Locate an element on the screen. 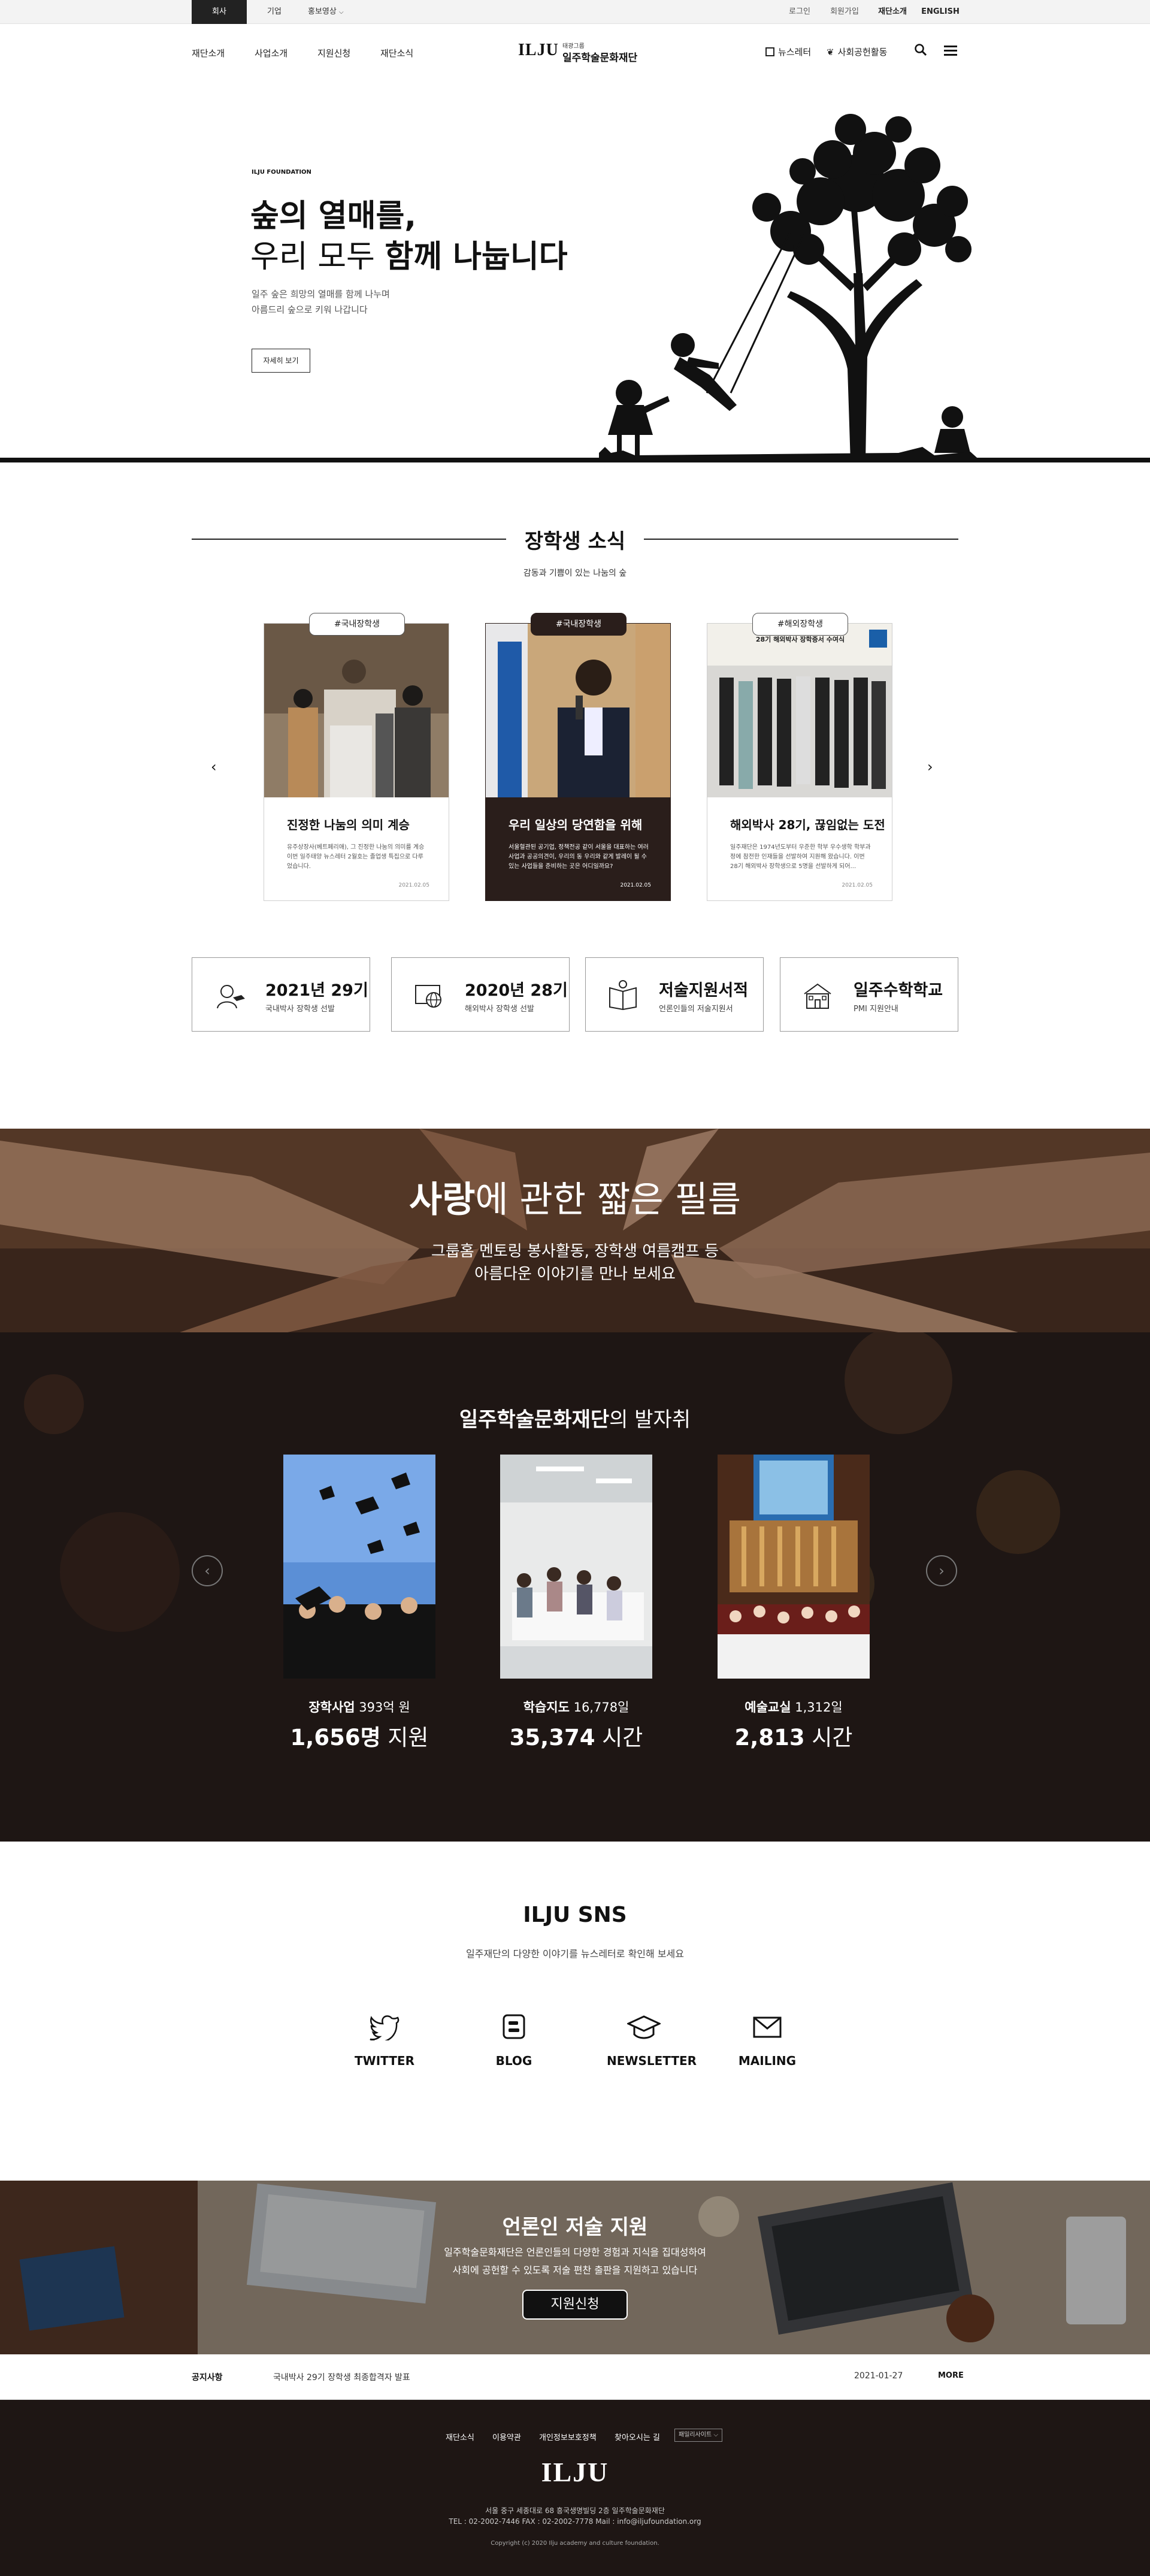  sns-newsletter-link: NEWSLETTER is located at coordinates (652, 2040).